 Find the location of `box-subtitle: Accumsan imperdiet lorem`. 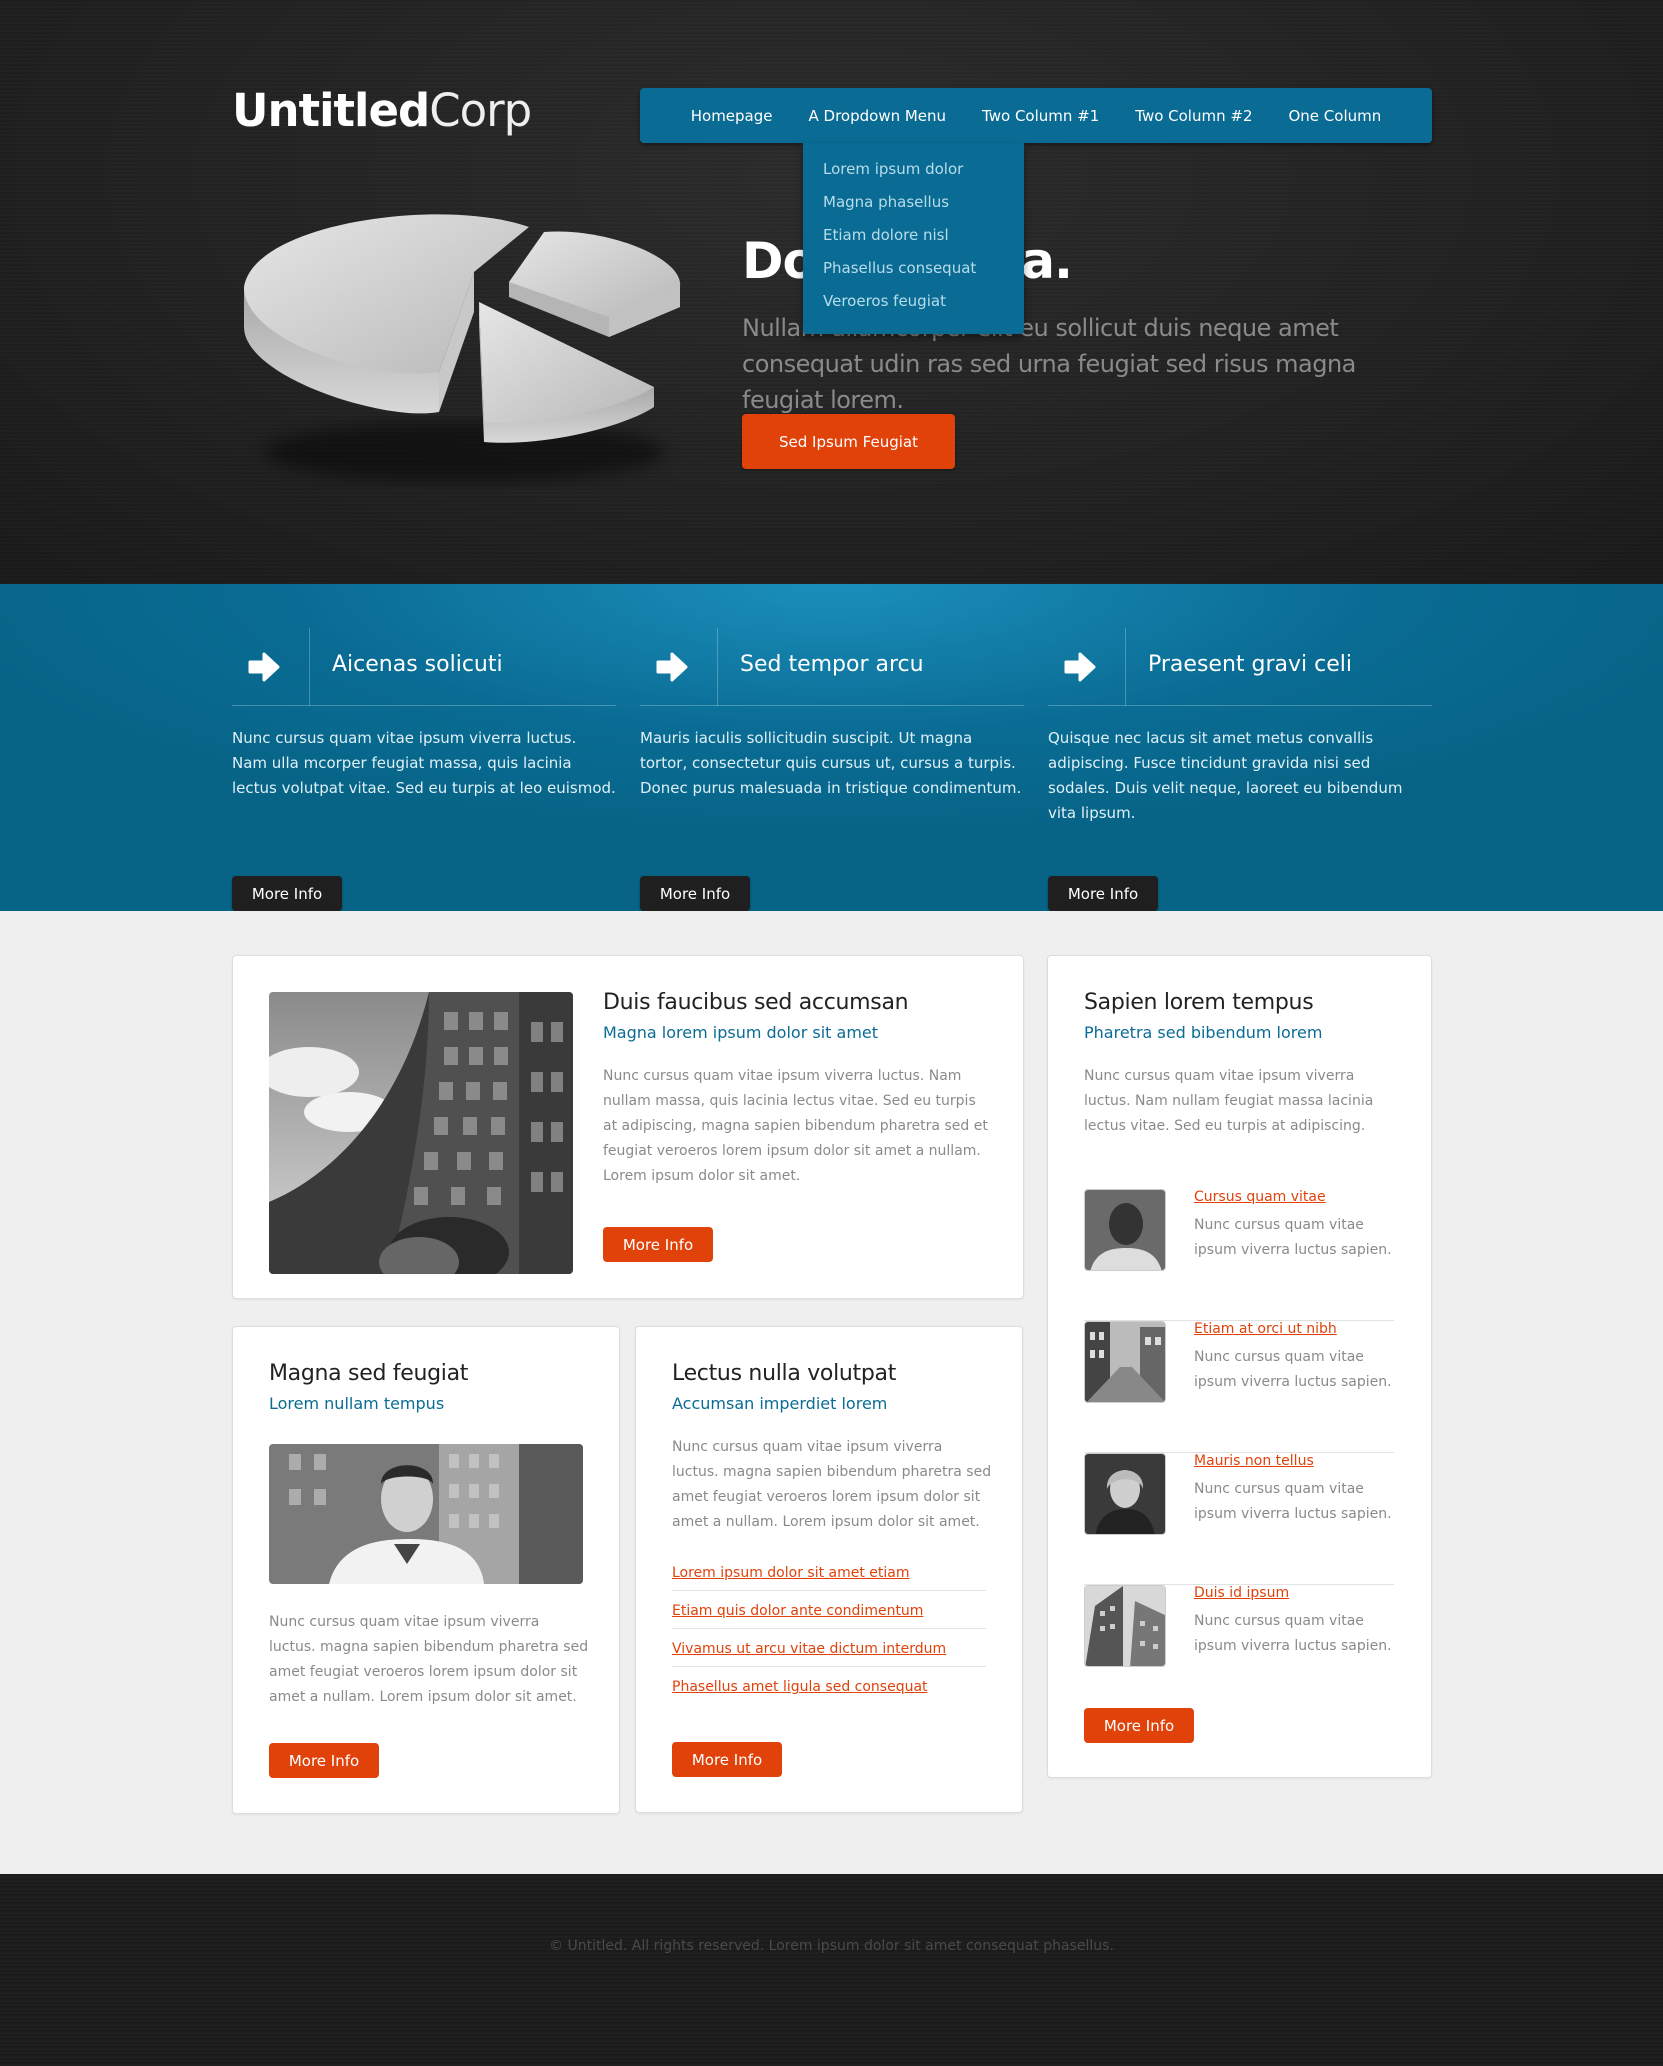

box-subtitle: Accumsan imperdiet lorem is located at coordinates (780, 1403).